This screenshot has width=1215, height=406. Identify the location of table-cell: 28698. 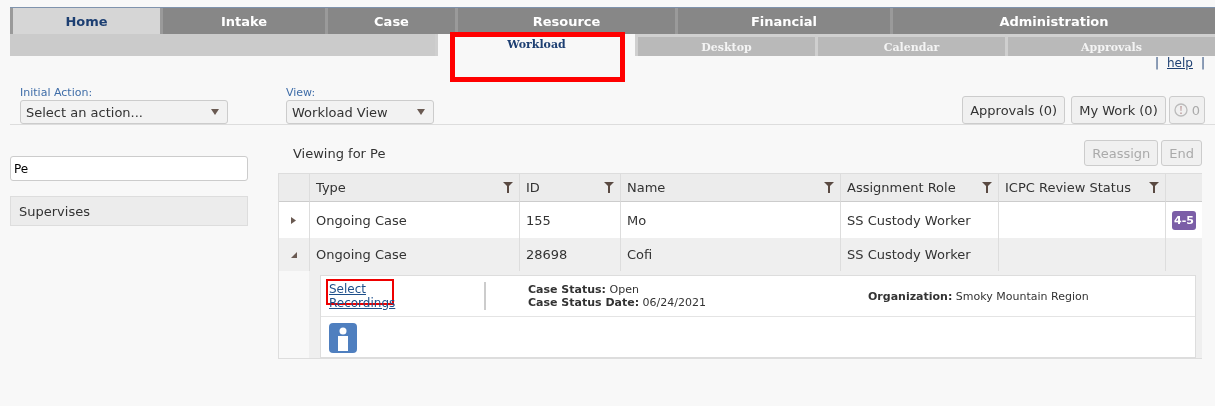
(569, 254).